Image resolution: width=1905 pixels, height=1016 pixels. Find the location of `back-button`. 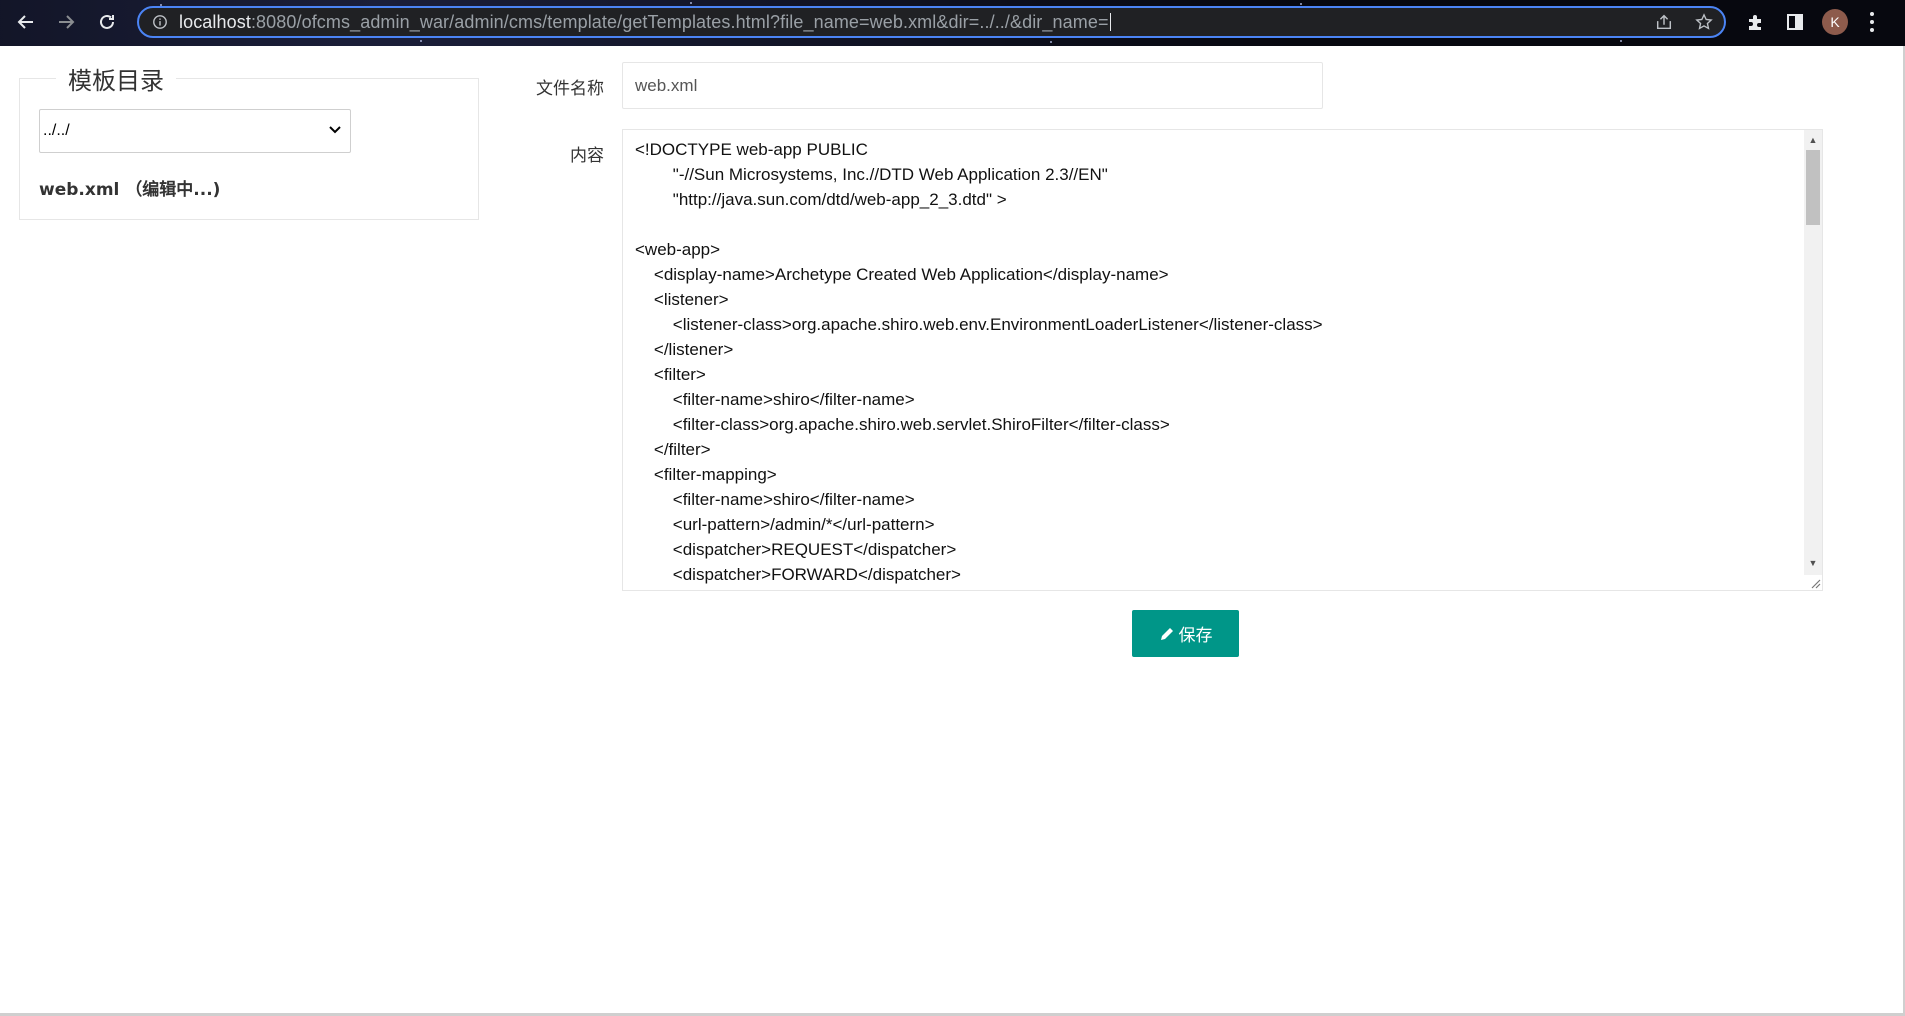

back-button is located at coordinates (26, 22).